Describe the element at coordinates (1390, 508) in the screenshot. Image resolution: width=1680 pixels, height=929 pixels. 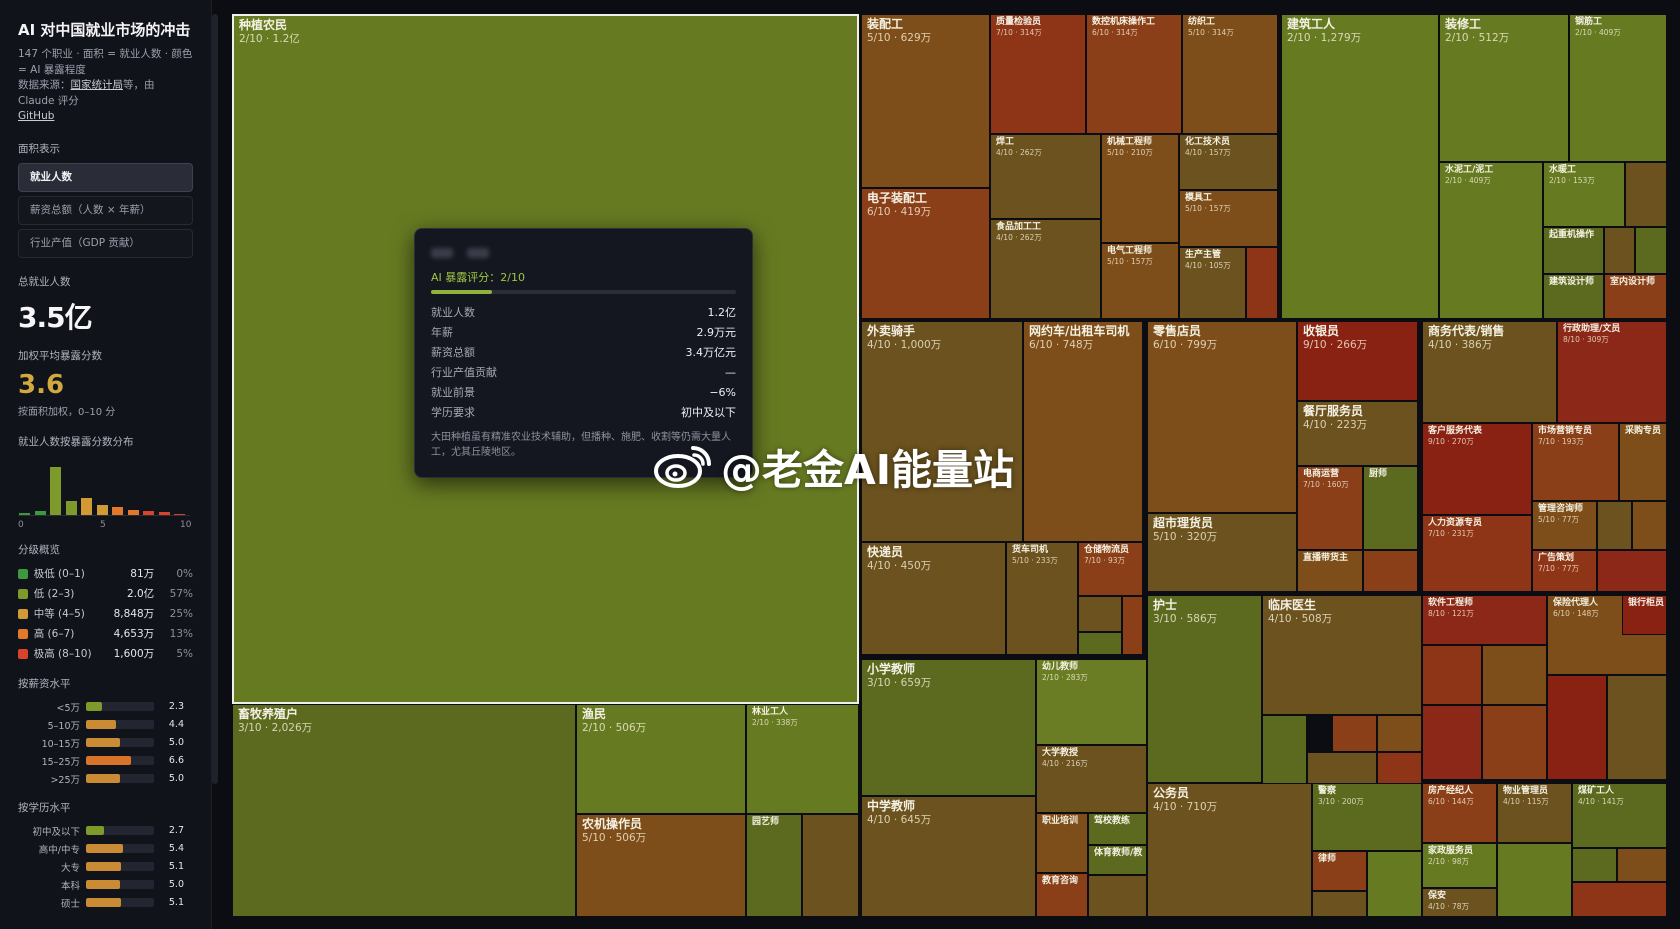
I see `treemap-tile: 厨师` at that location.